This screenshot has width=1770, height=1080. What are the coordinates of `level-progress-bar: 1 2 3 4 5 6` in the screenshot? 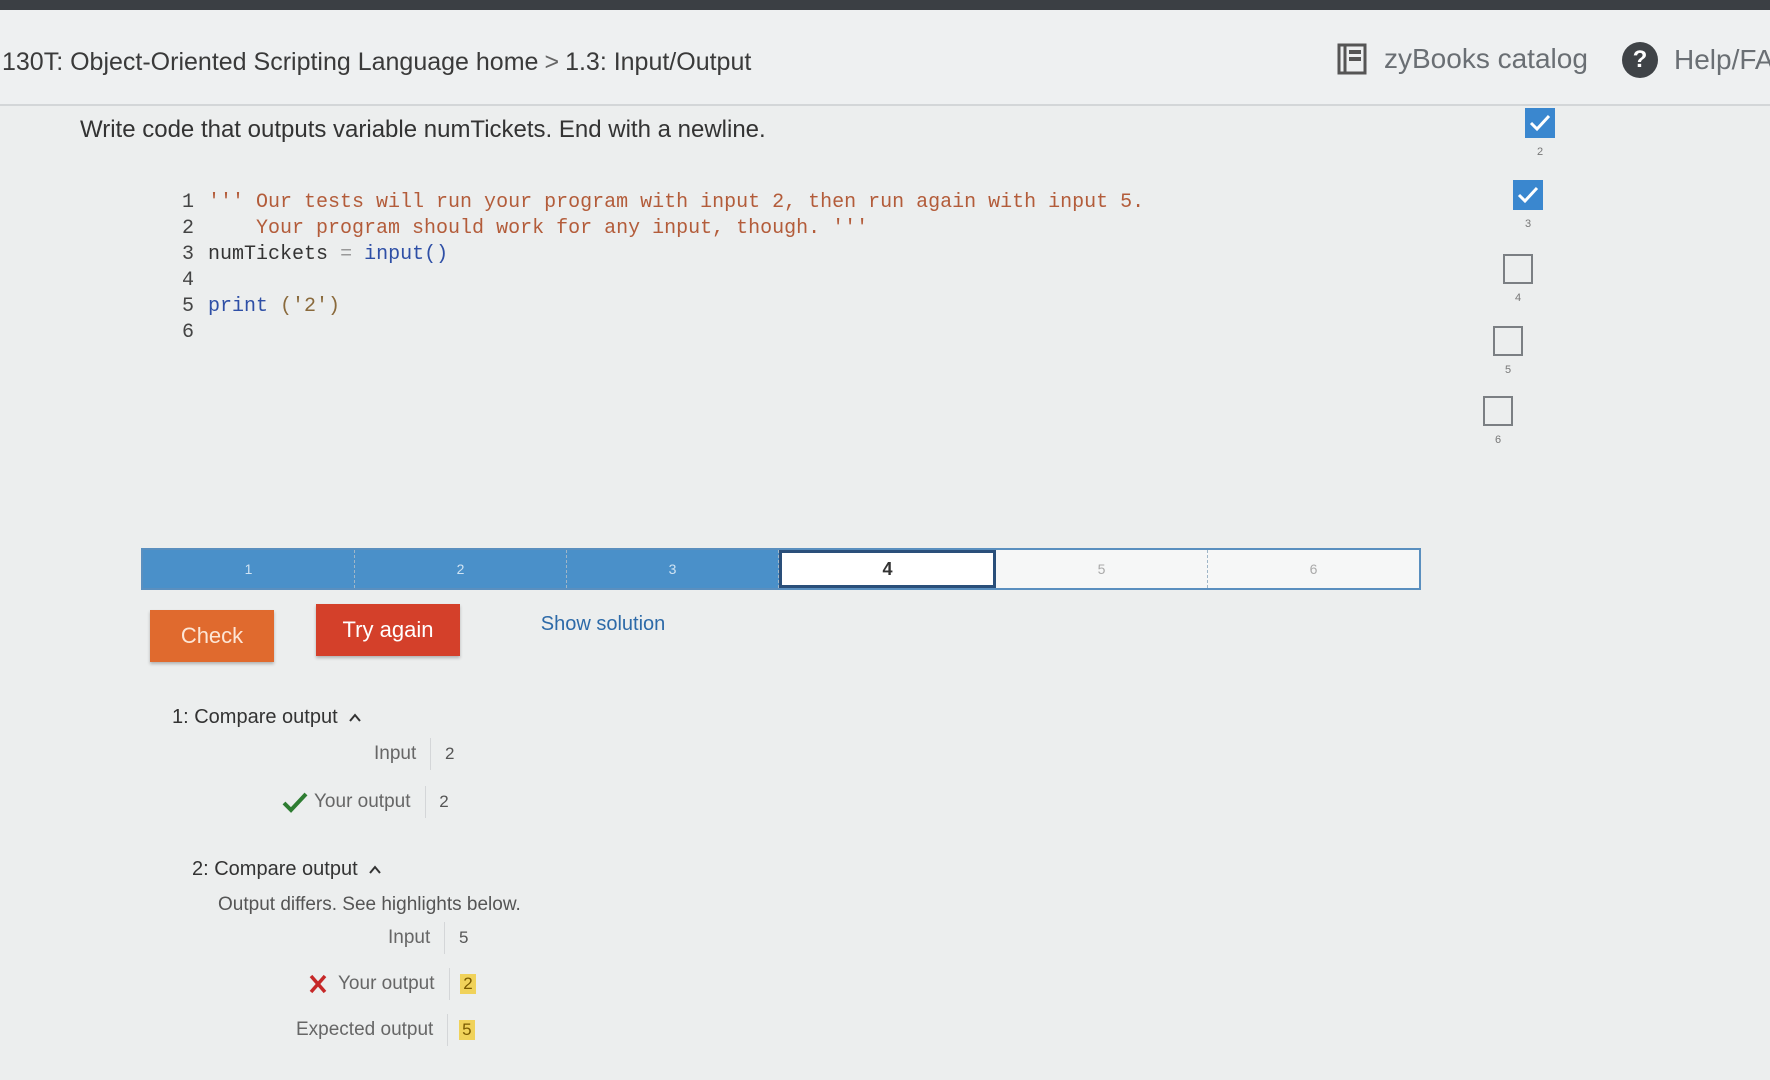 It's located at (781, 569).